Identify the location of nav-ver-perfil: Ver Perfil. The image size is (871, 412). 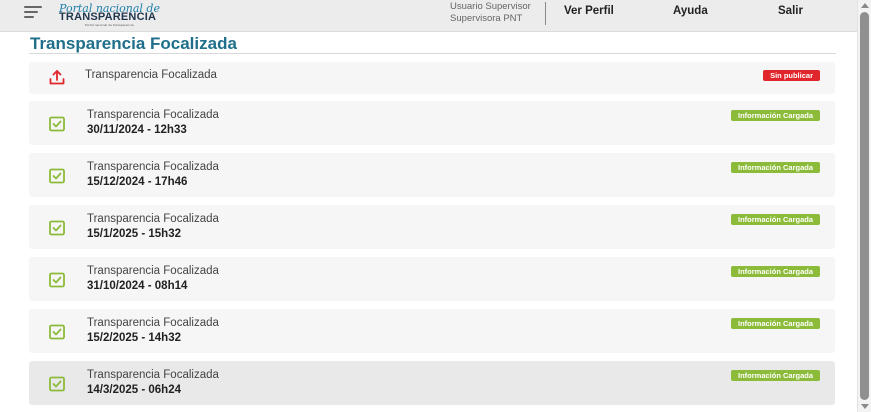
(589, 11).